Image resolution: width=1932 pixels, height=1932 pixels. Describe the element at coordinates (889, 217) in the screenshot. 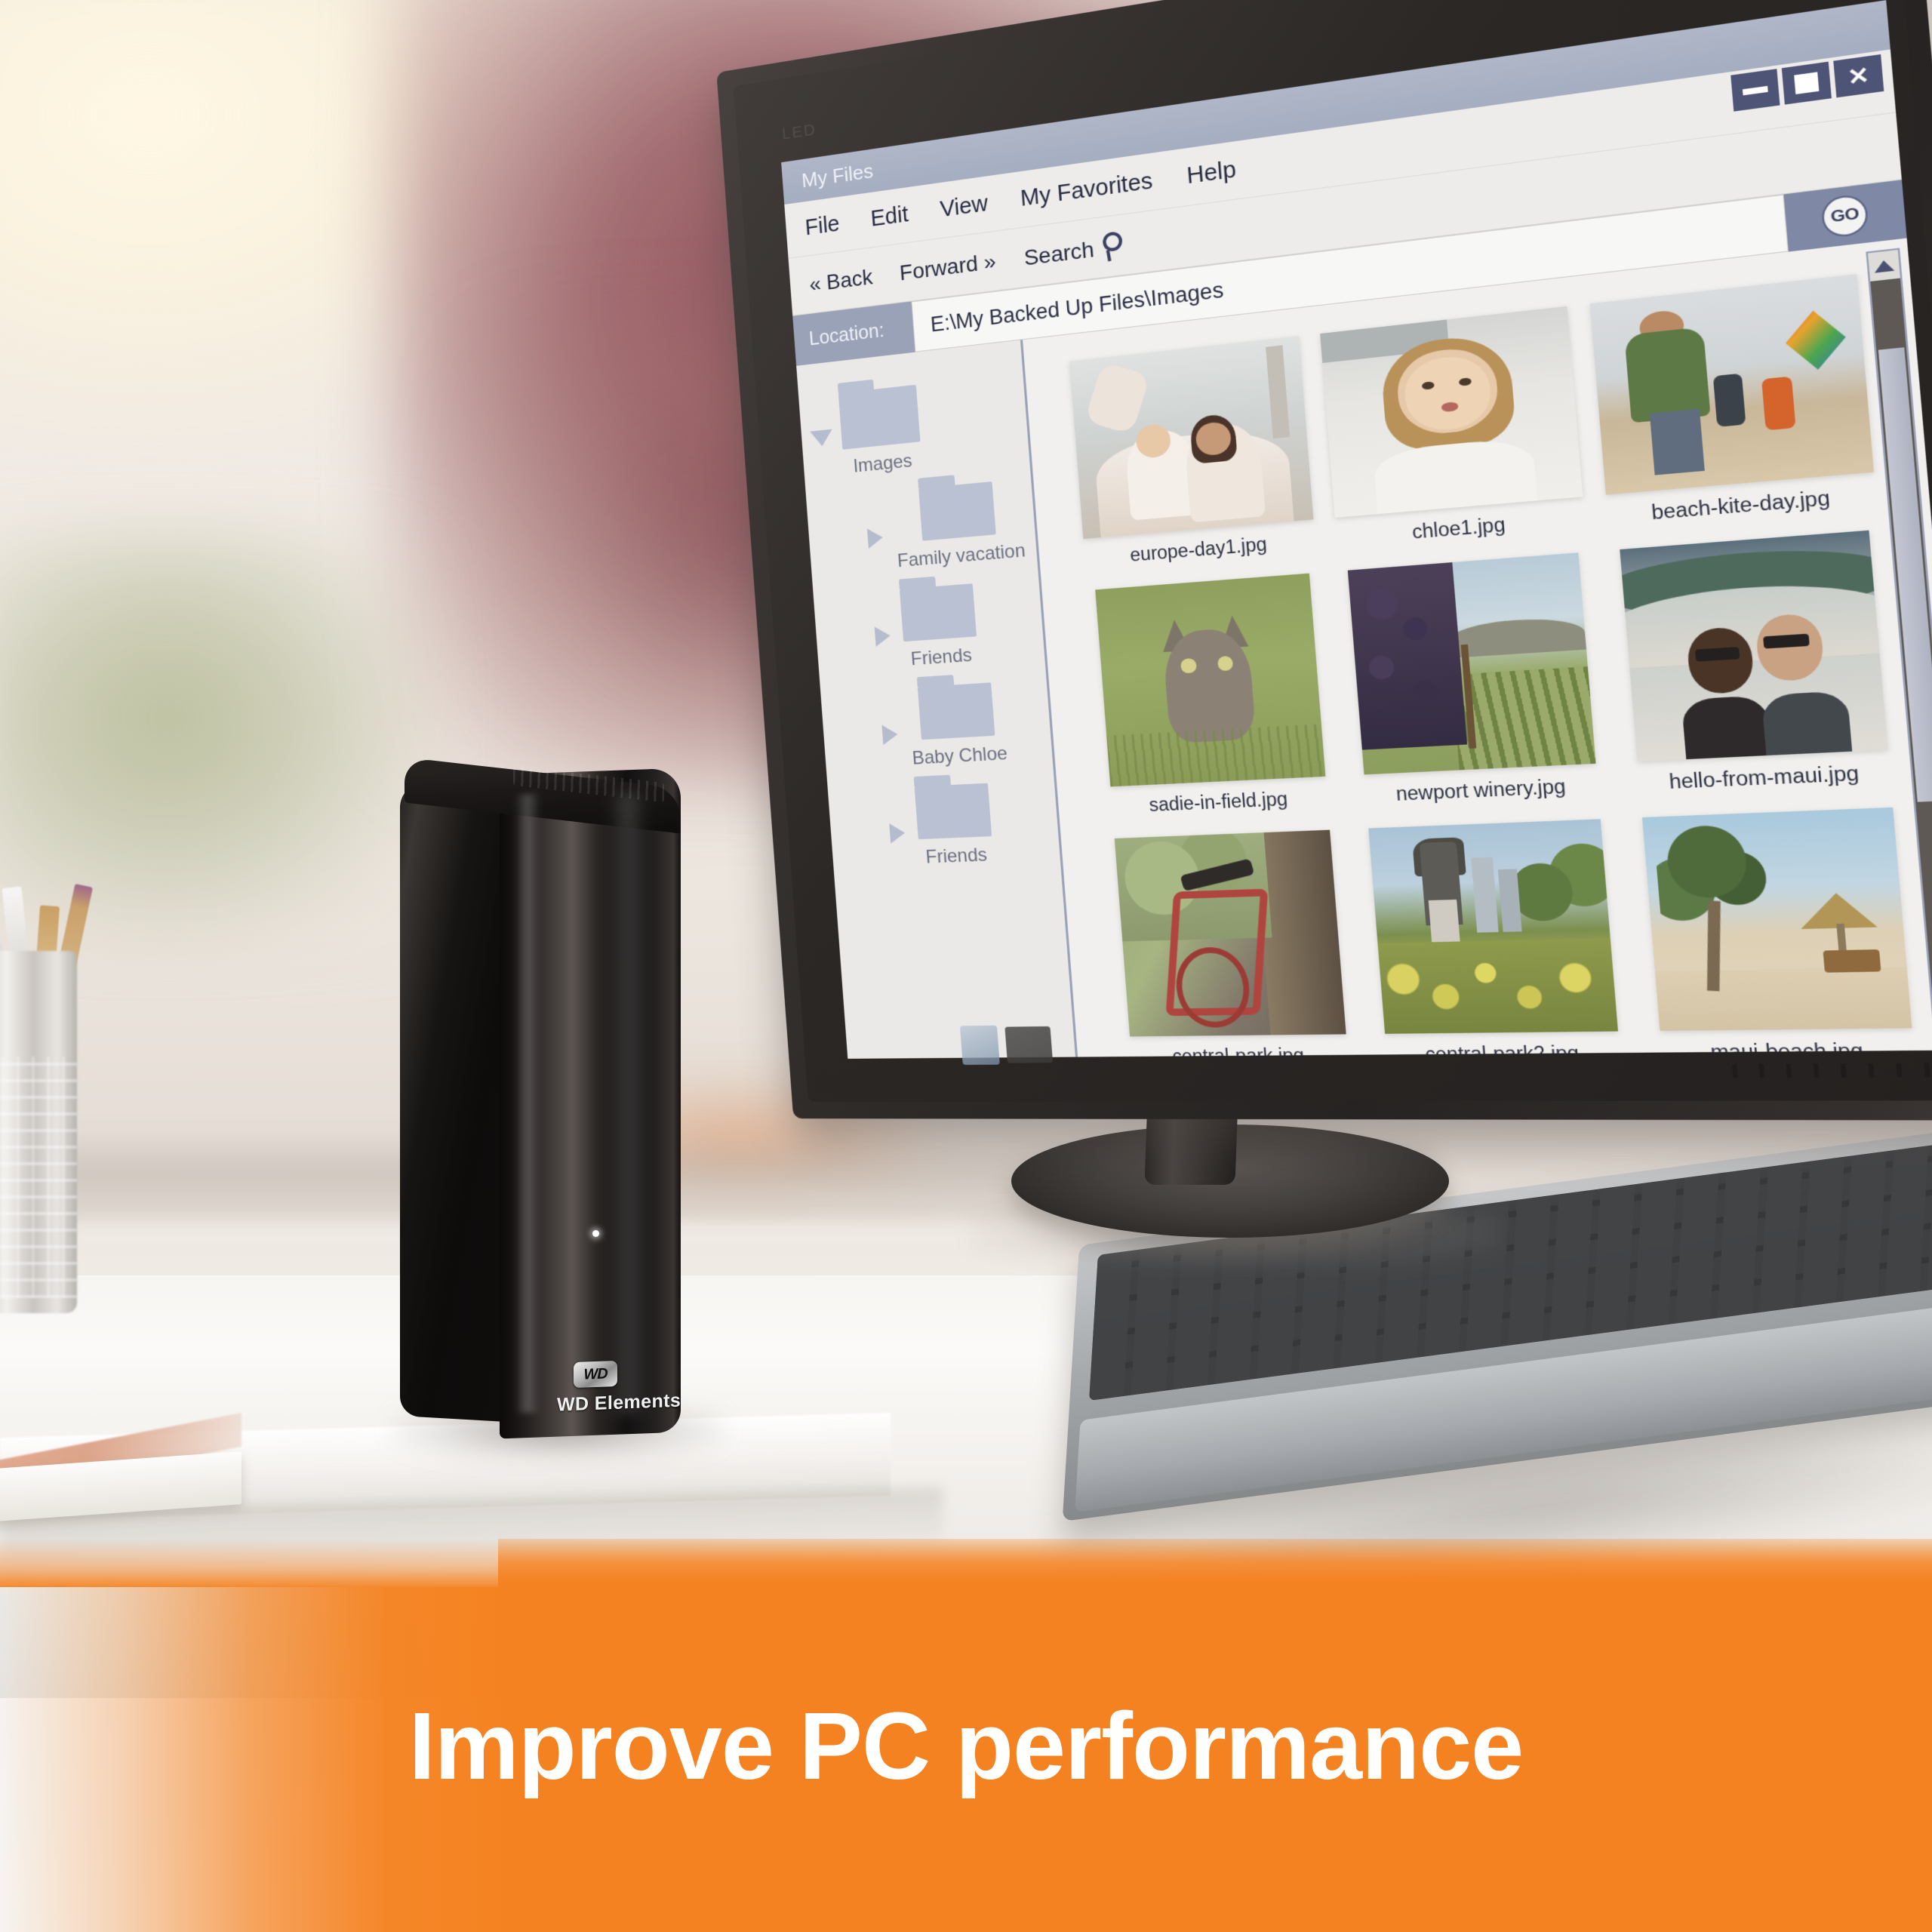

I see `menu-item-edit: Edit` at that location.